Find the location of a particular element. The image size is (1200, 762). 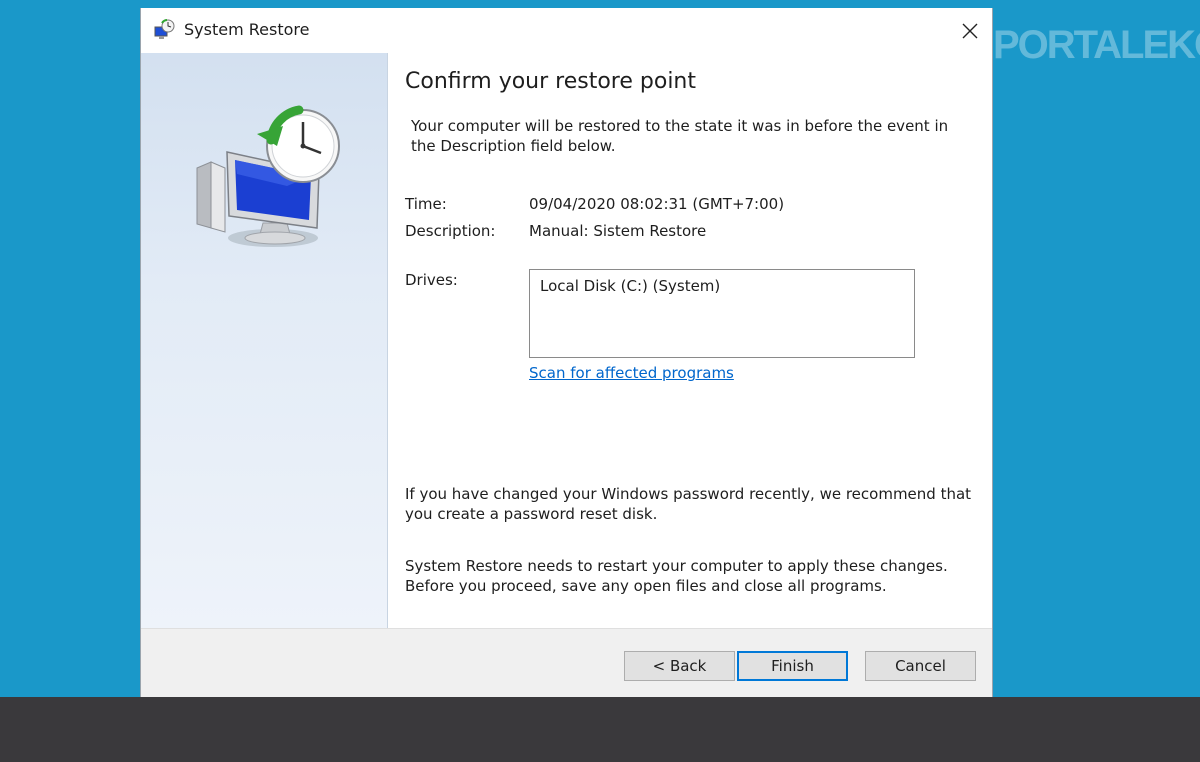

title-bar: System Restore is located at coordinates (566, 30).